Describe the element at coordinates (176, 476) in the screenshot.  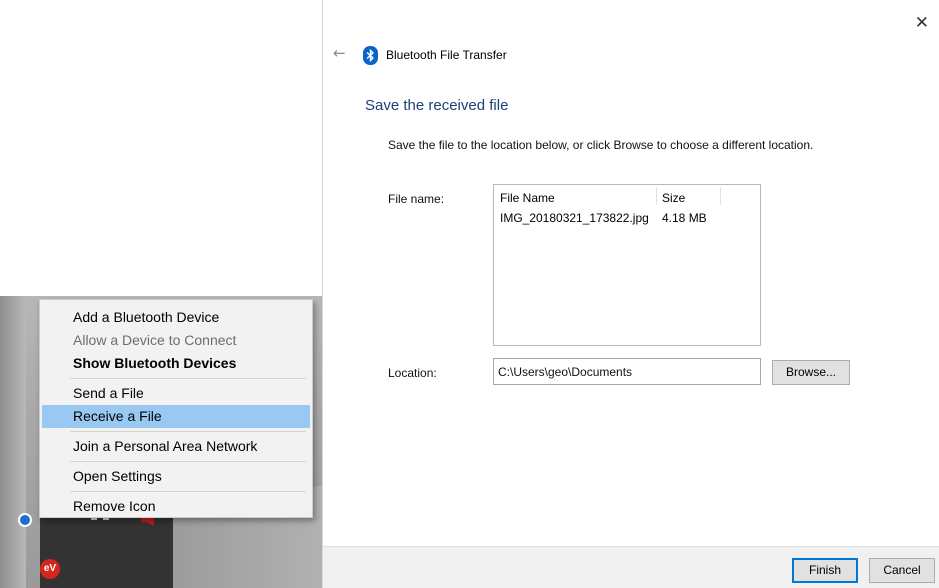
I see `menu-item-open-settings: Open Settings` at that location.